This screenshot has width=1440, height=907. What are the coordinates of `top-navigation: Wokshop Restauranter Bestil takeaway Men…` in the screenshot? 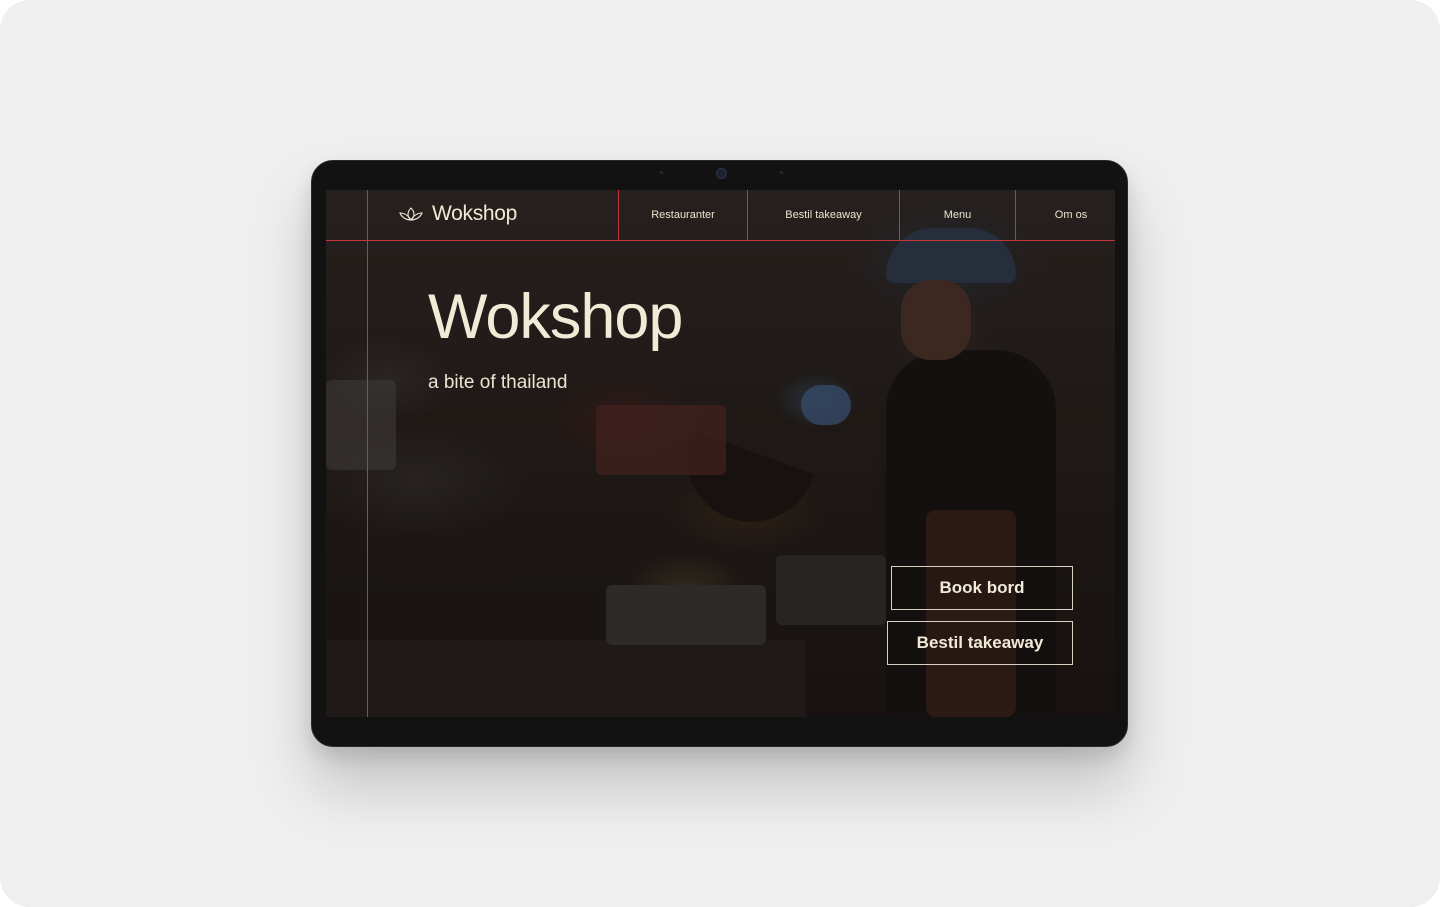 It's located at (720, 215).